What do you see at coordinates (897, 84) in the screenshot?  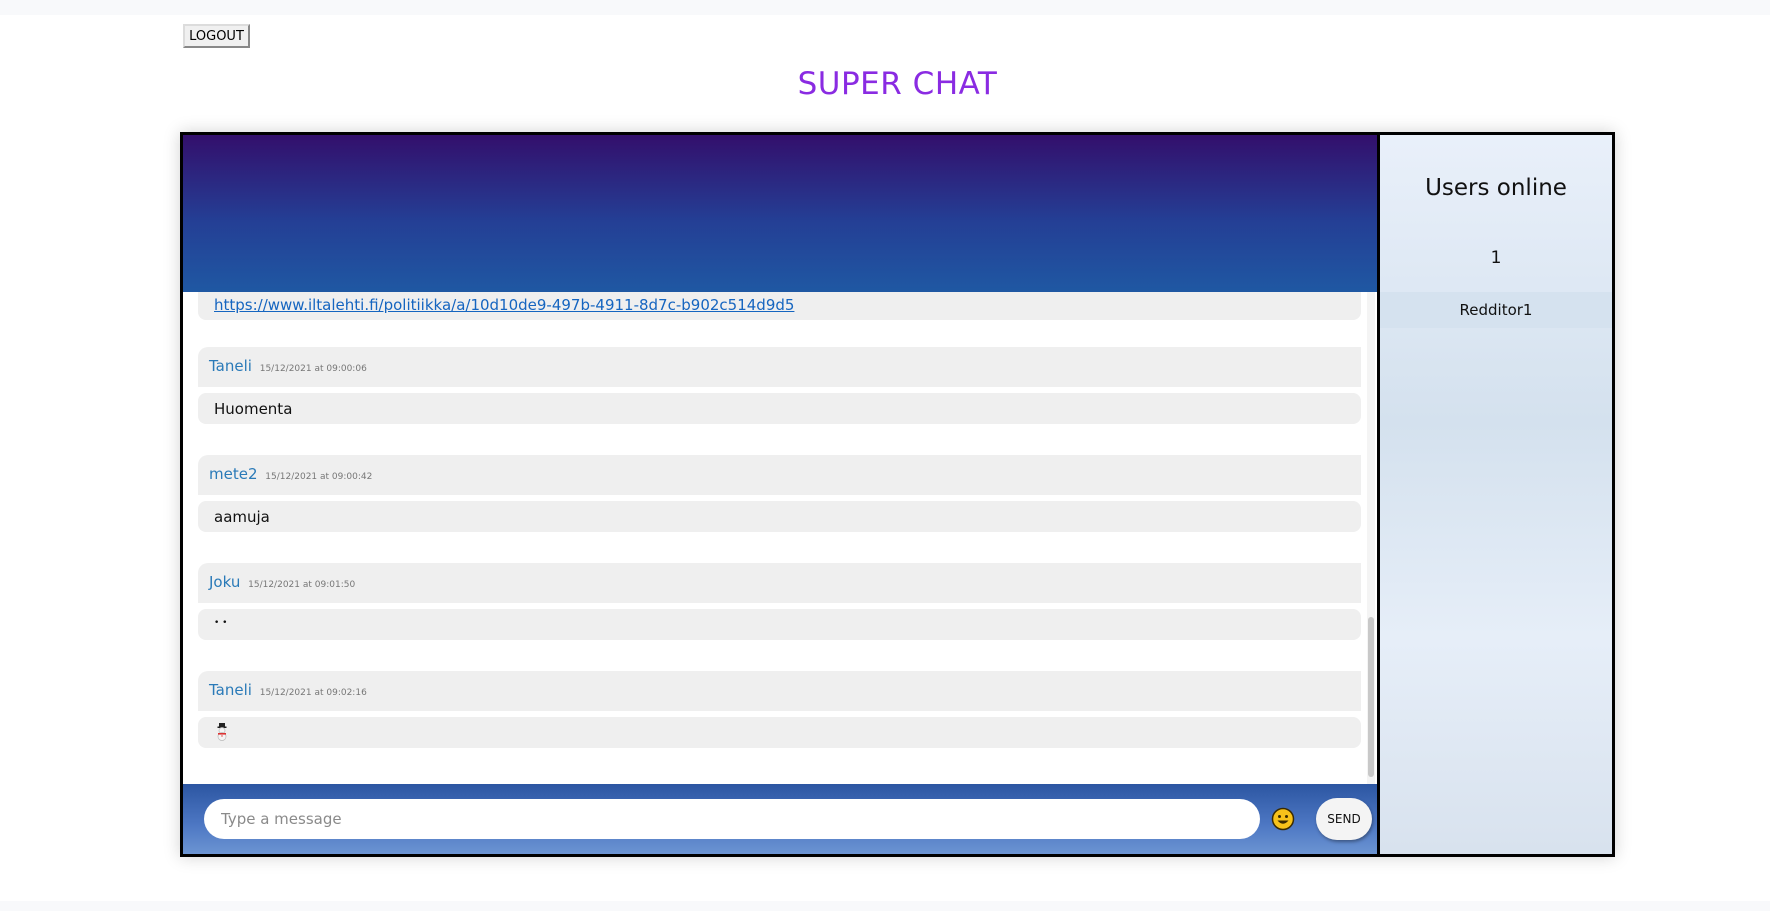 I see `page-title: SUPER CHAT` at bounding box center [897, 84].